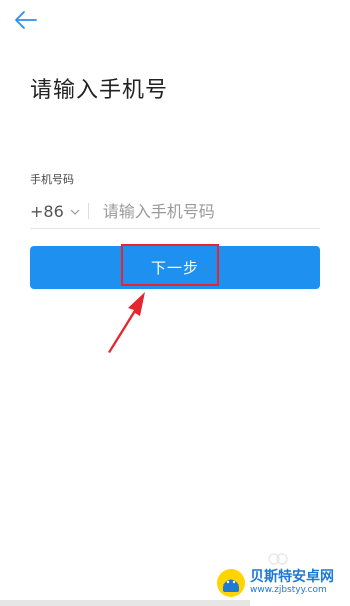 The image size is (350, 606). What do you see at coordinates (202, 211) in the screenshot?
I see `phone-number-input` at bounding box center [202, 211].